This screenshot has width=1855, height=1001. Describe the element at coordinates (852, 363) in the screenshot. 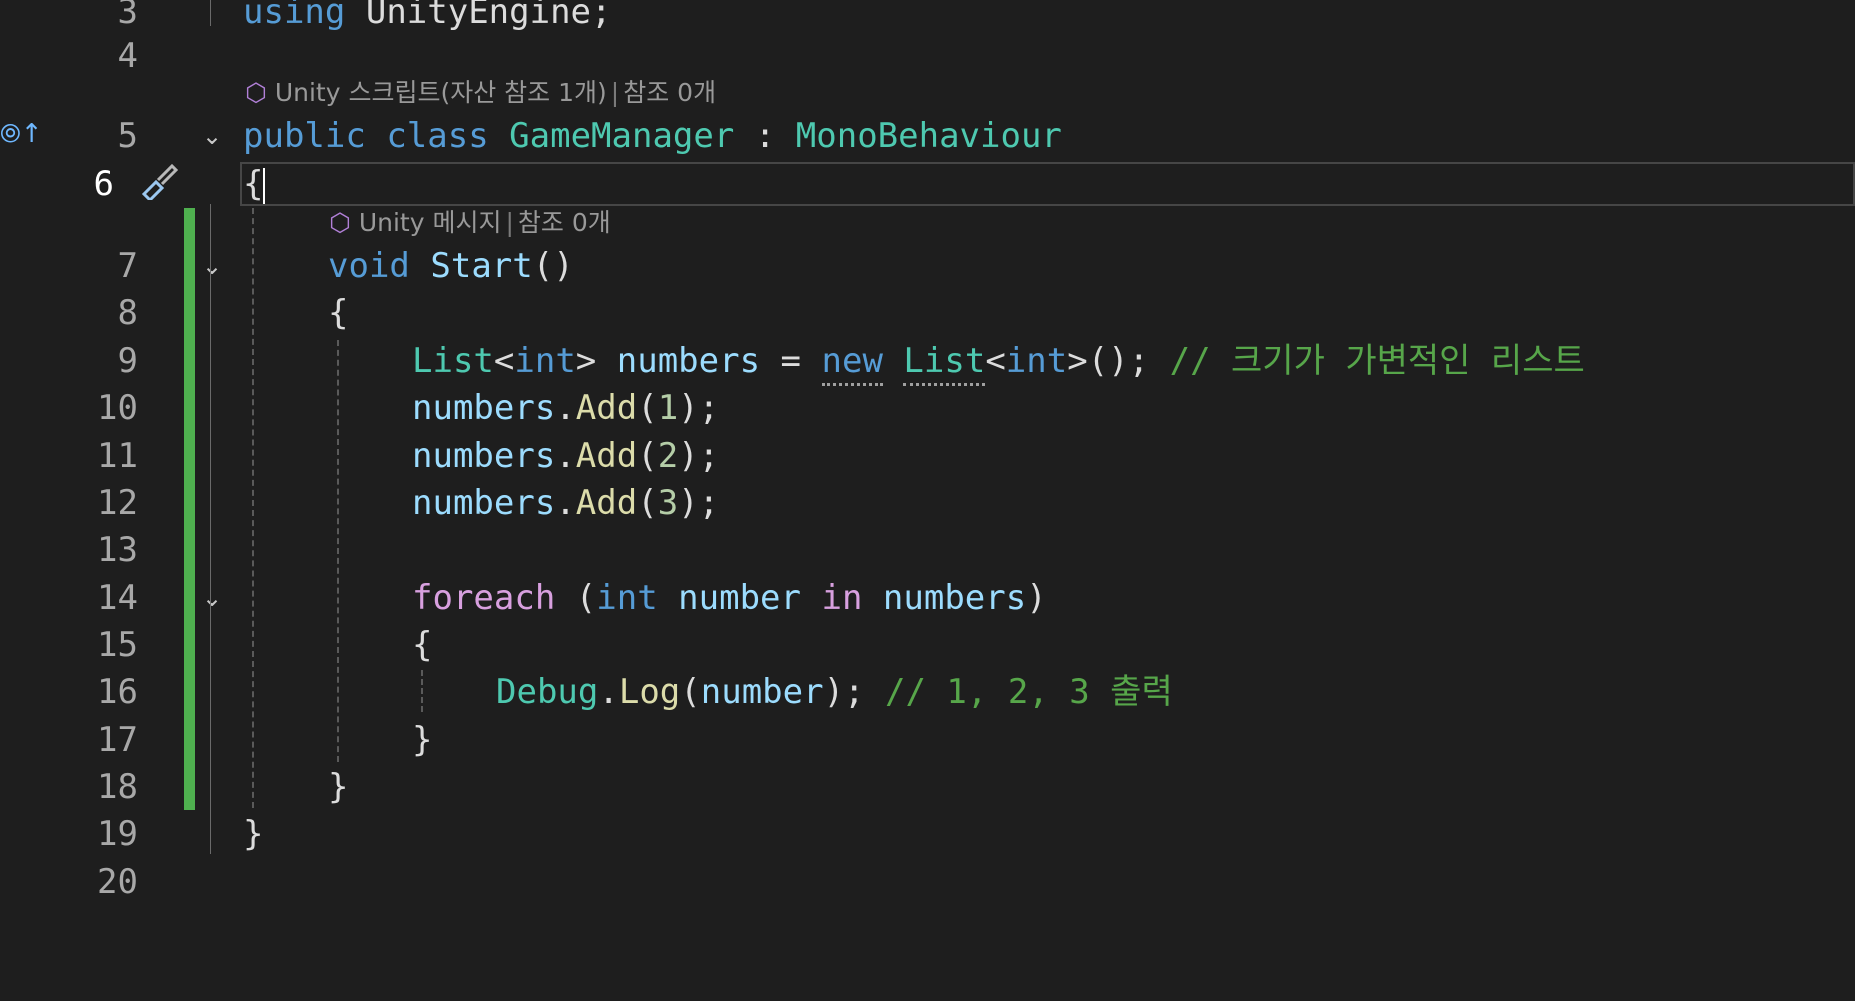

I see `token-suggestion: new` at that location.